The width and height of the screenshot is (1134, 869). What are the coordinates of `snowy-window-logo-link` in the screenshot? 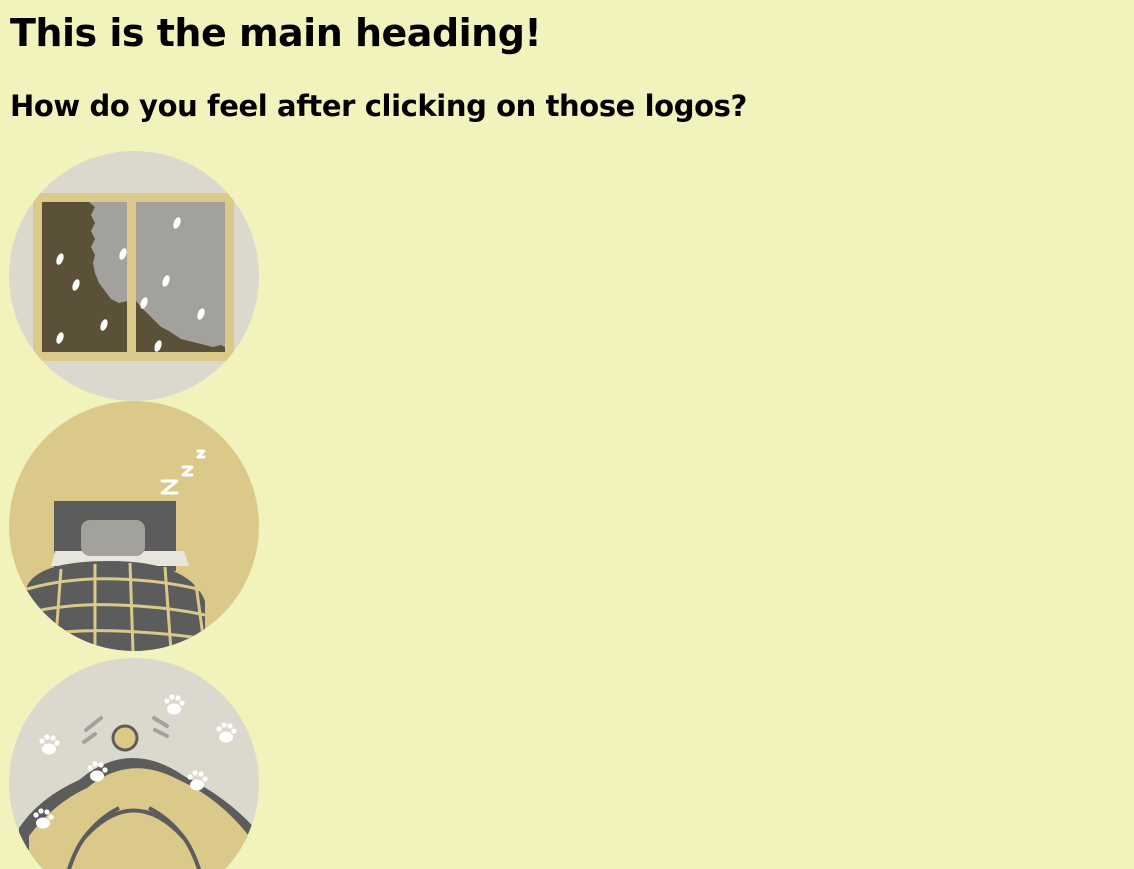 It's located at (134, 276).